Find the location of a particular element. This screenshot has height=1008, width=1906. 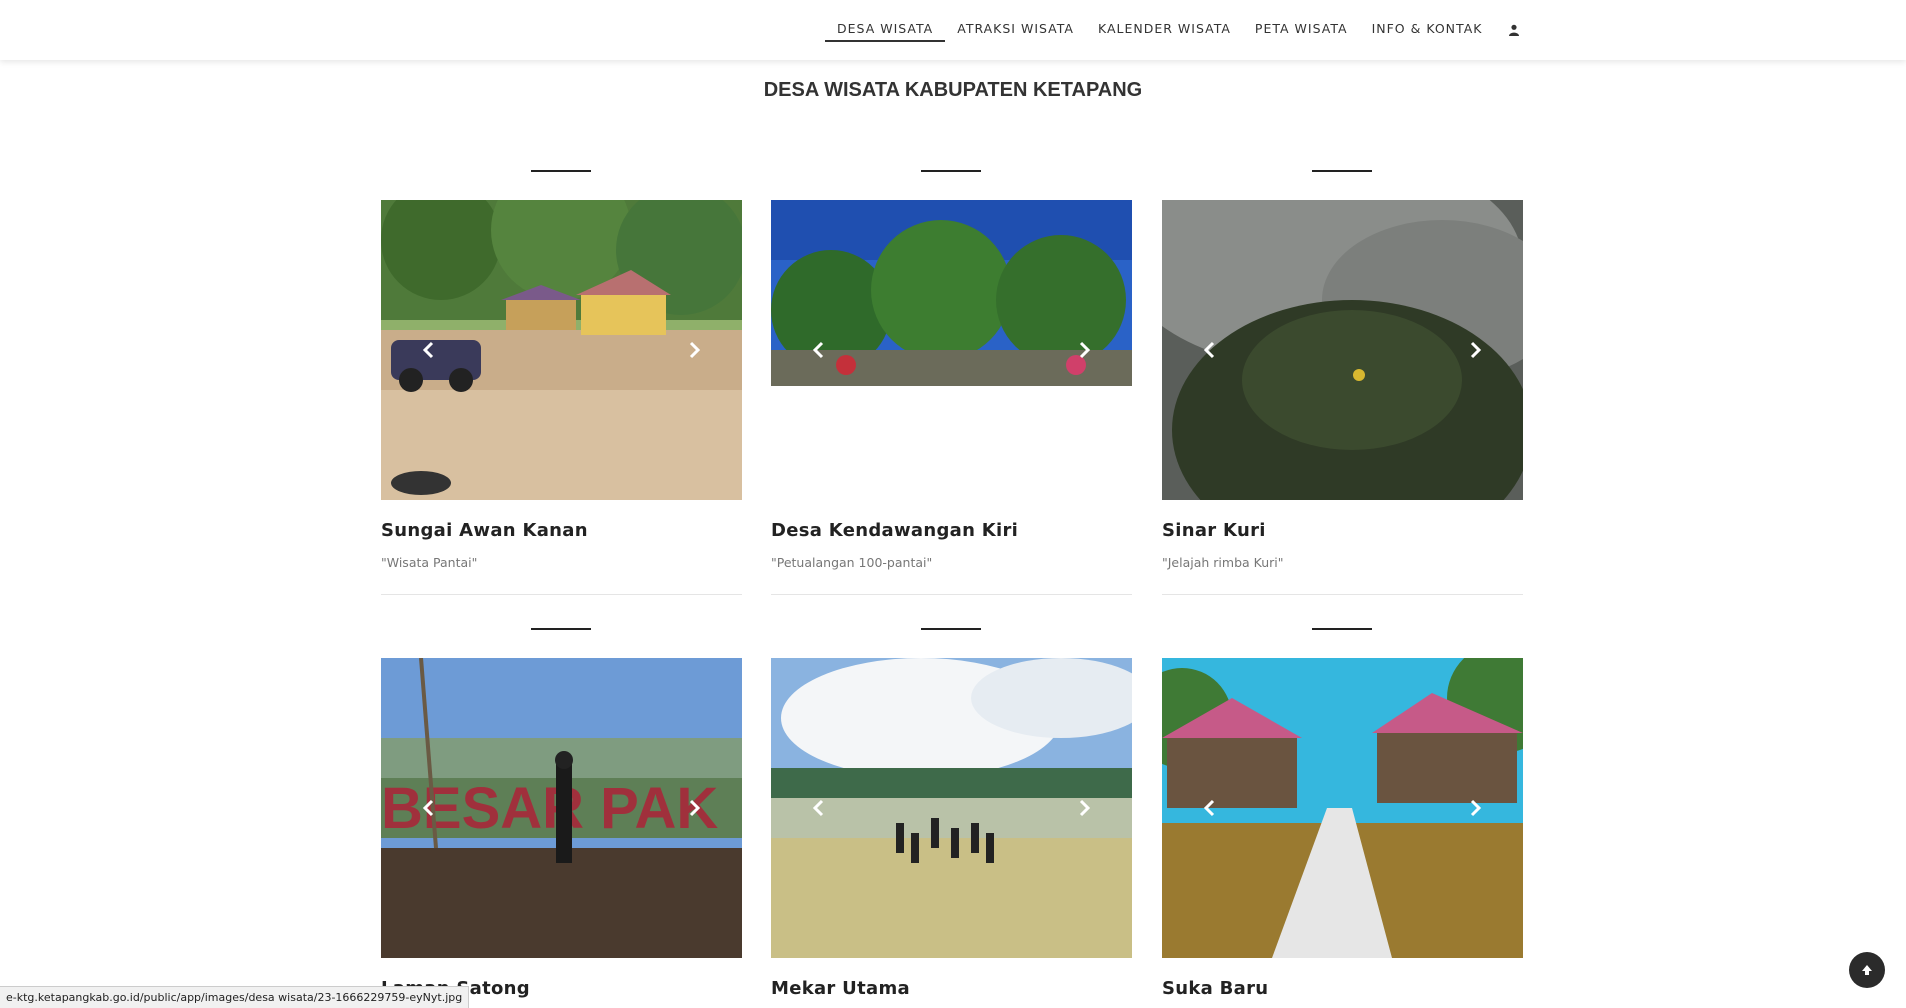

card-title: Suka Baru is located at coordinates (1215, 988).